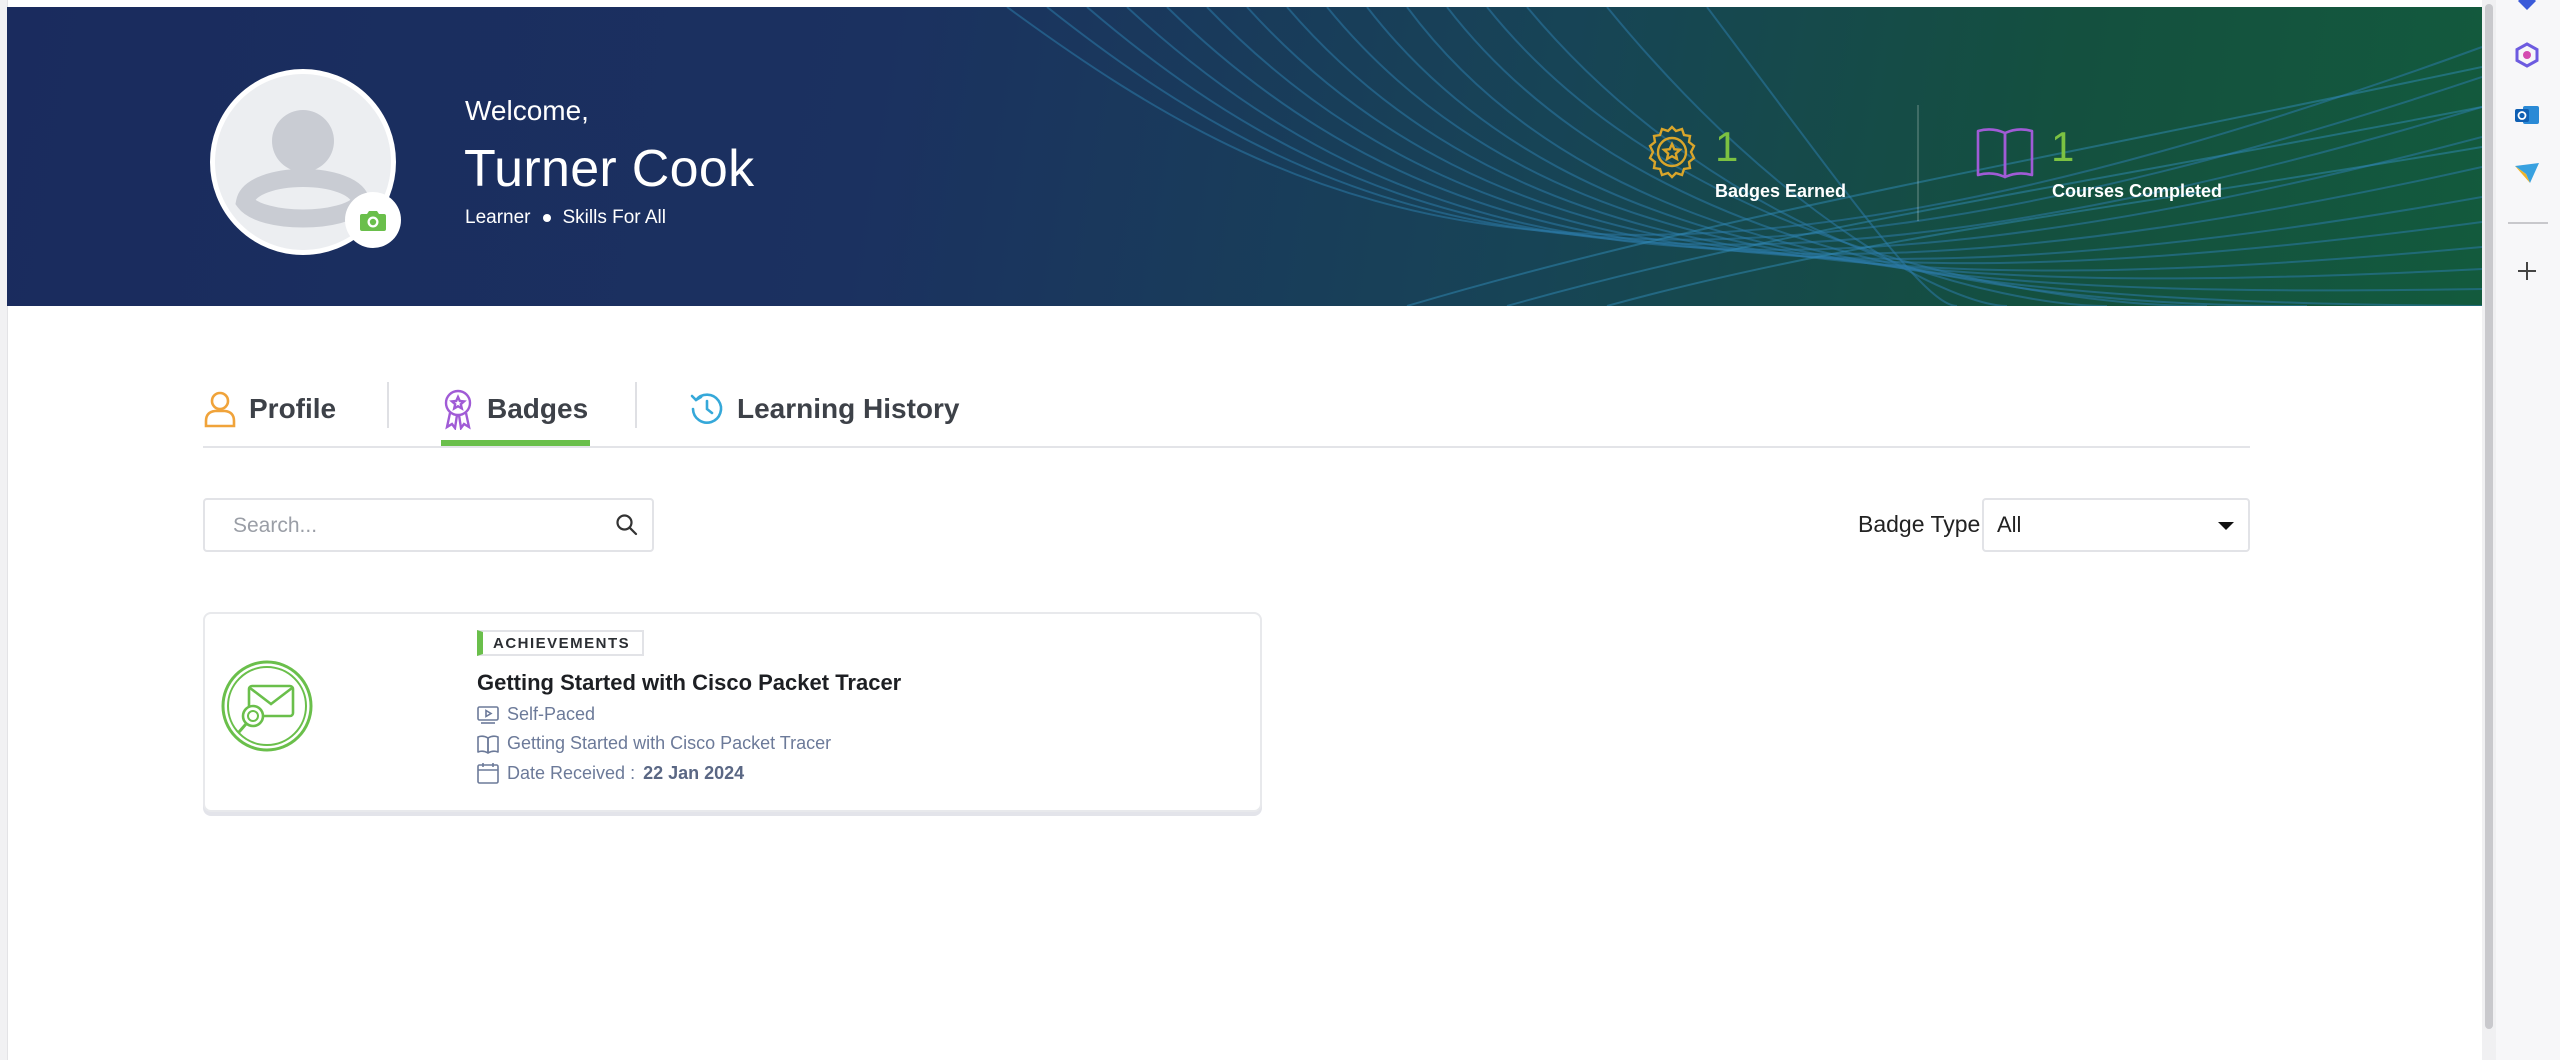 The width and height of the screenshot is (2560, 1060). What do you see at coordinates (689, 683) in the screenshot?
I see `badge-title: Getting Started with Cisco Packet Tracer` at bounding box center [689, 683].